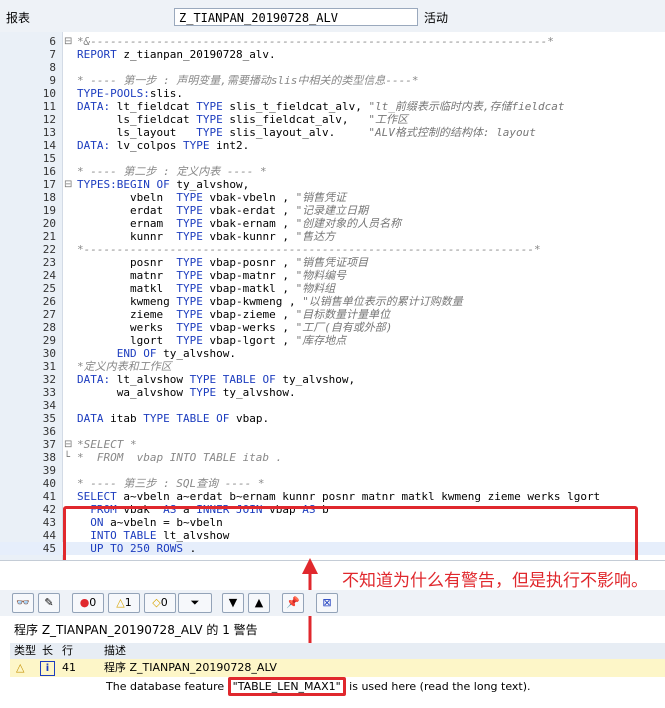 This screenshot has width=665, height=708. Describe the element at coordinates (124, 603) in the screenshot. I see `warning-filter-button: △1` at that location.